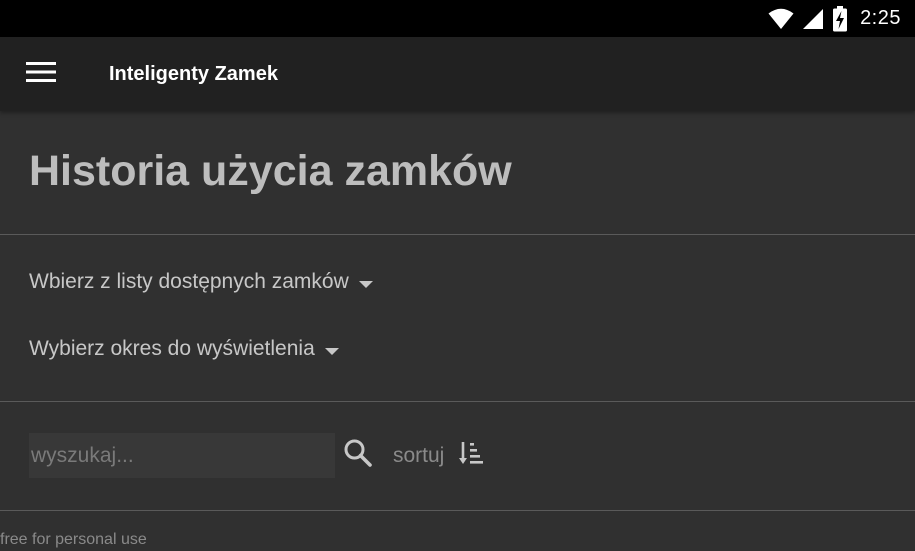 Image resolution: width=915 pixels, height=551 pixels. What do you see at coordinates (73, 539) in the screenshot?
I see `footer-note: free for personal use` at bounding box center [73, 539].